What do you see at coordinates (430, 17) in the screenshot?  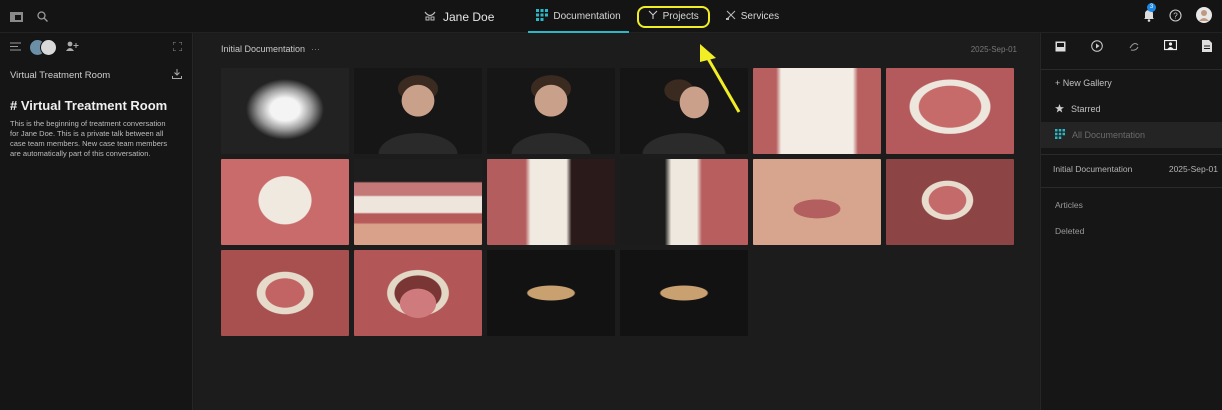 I see `patient-icon` at bounding box center [430, 17].